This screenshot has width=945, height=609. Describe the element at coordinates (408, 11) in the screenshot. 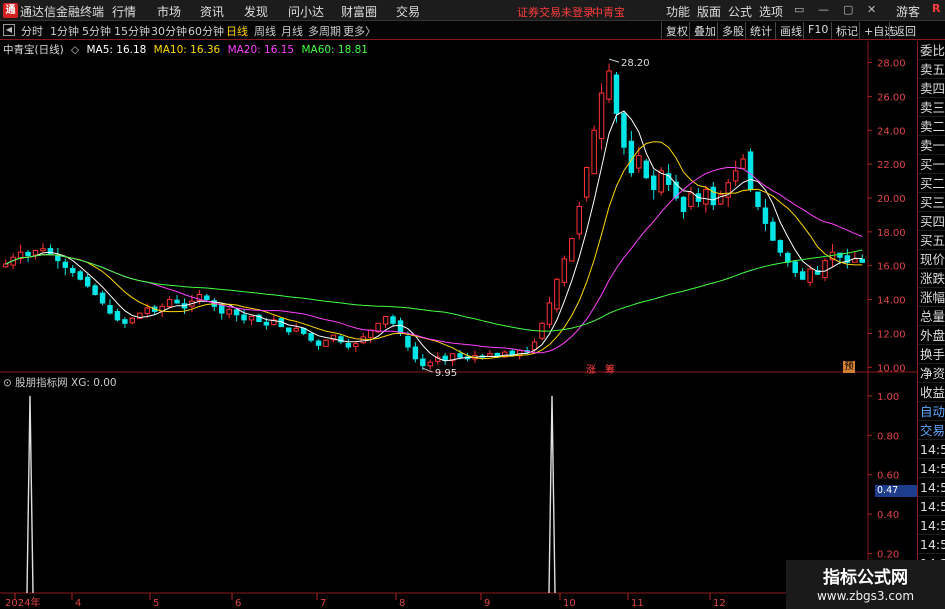

I see `menu-trade: 交易` at that location.